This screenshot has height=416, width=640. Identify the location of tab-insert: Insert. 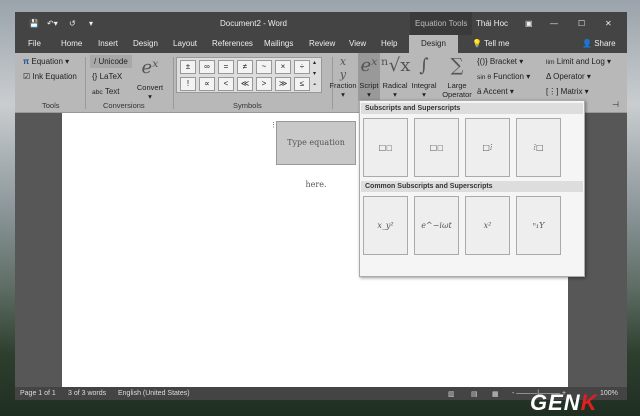
(108, 43).